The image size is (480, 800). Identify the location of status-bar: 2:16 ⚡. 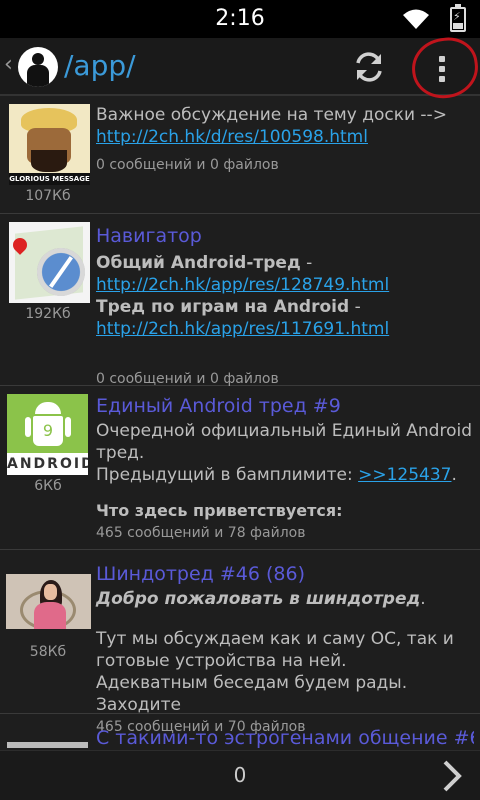
(240, 19).